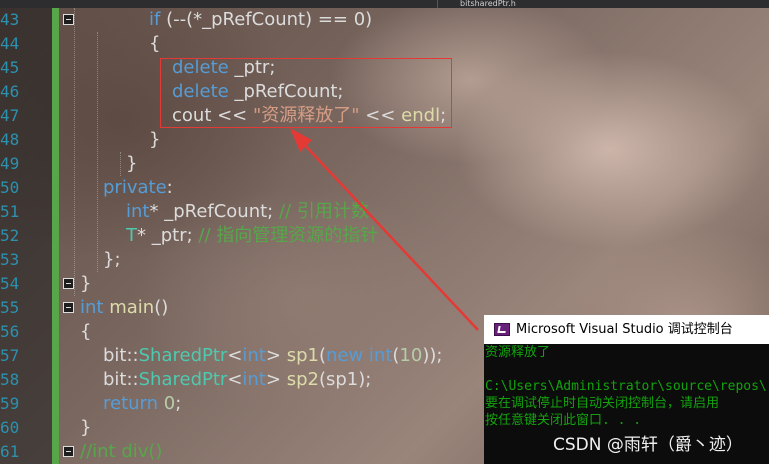 The height and width of the screenshot is (464, 769). Describe the element at coordinates (563, 420) in the screenshot. I see `console-line: 按任意键关闭此窗口. . .` at that location.